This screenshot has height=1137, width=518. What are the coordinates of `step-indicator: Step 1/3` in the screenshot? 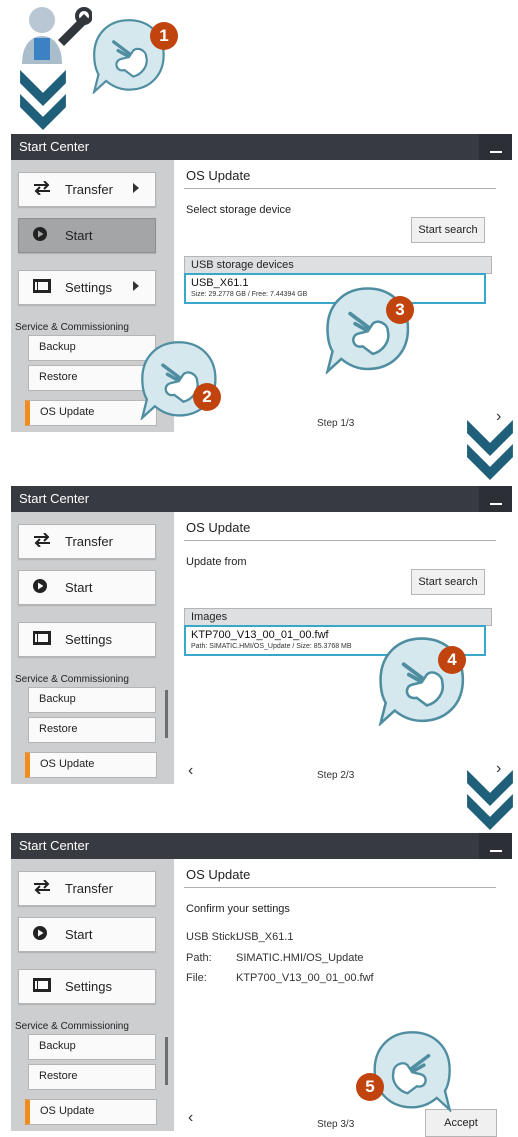 It's located at (336, 423).